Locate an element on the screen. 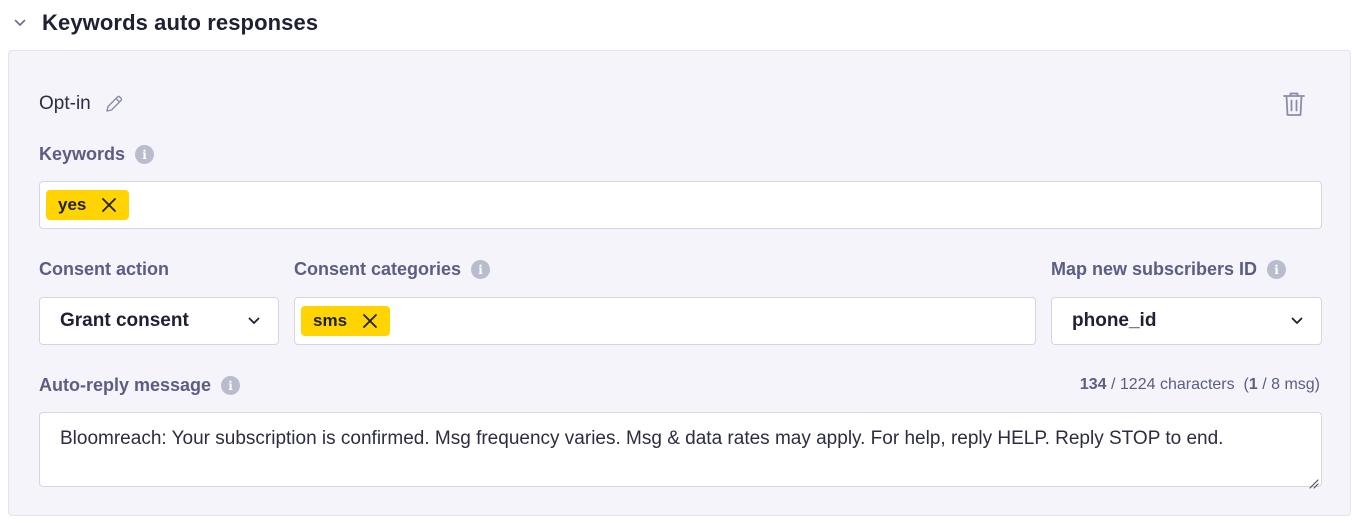 This screenshot has height=523, width=1360. consent-action-select: Grant consent is located at coordinates (159, 321).